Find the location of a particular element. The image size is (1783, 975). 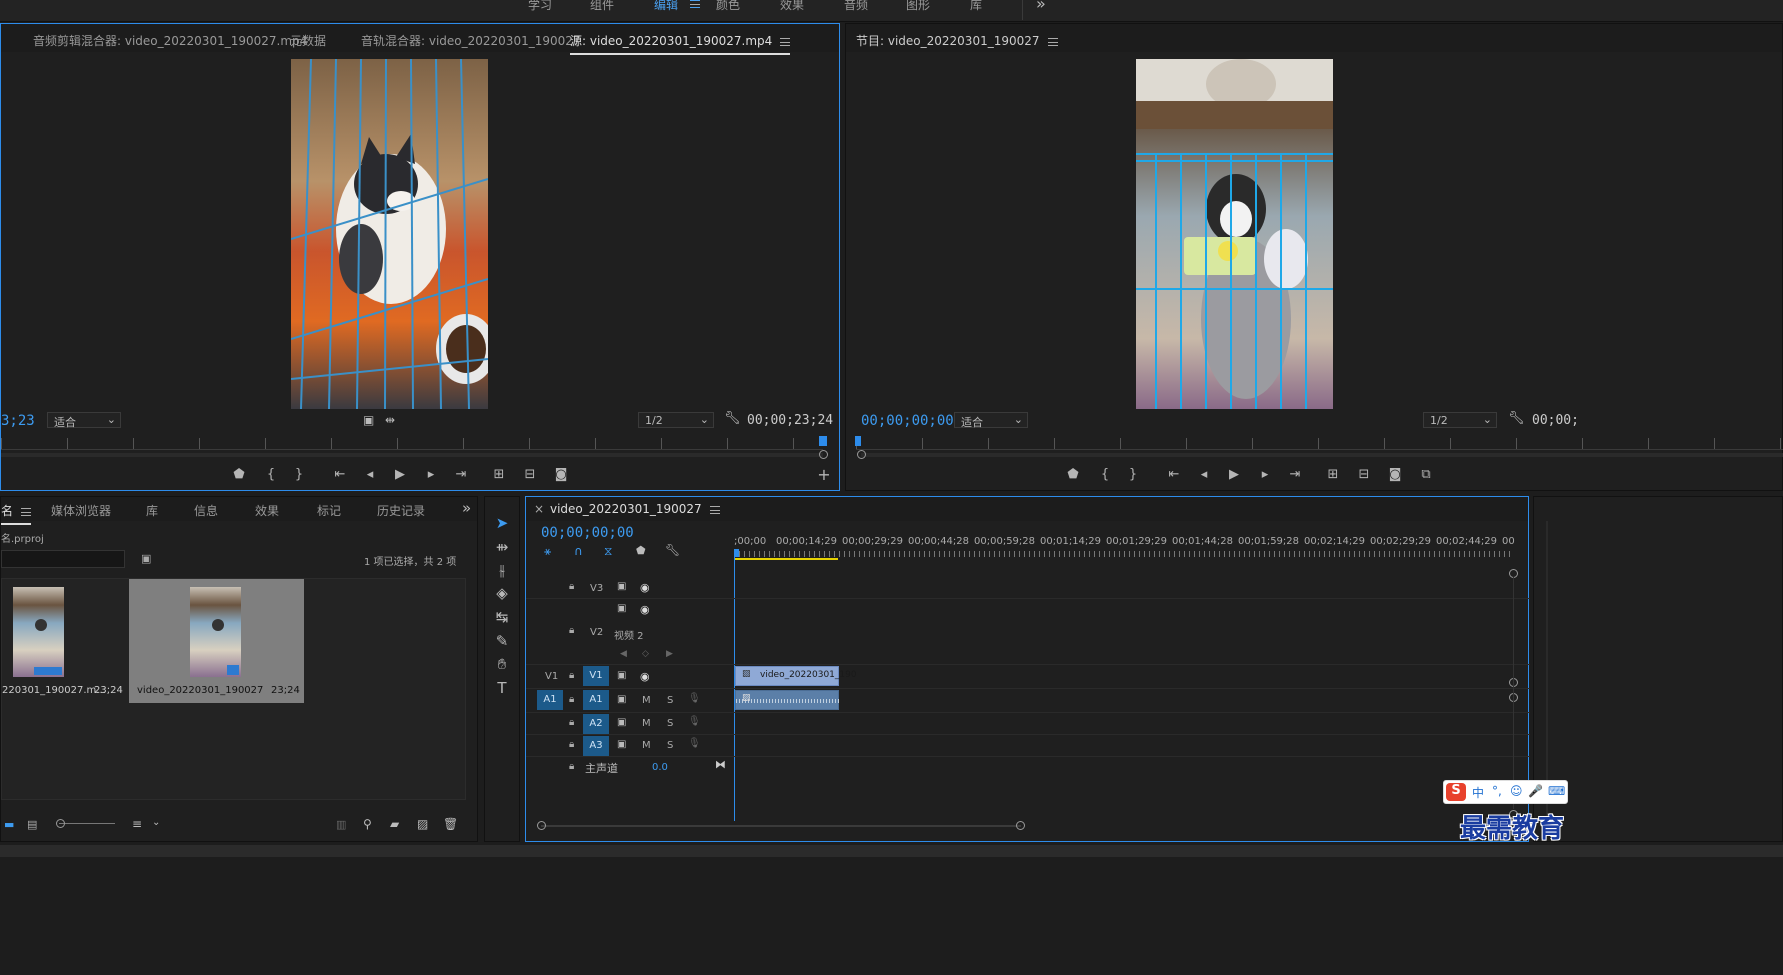

workspace-assembly: 组件 is located at coordinates (602, 6).